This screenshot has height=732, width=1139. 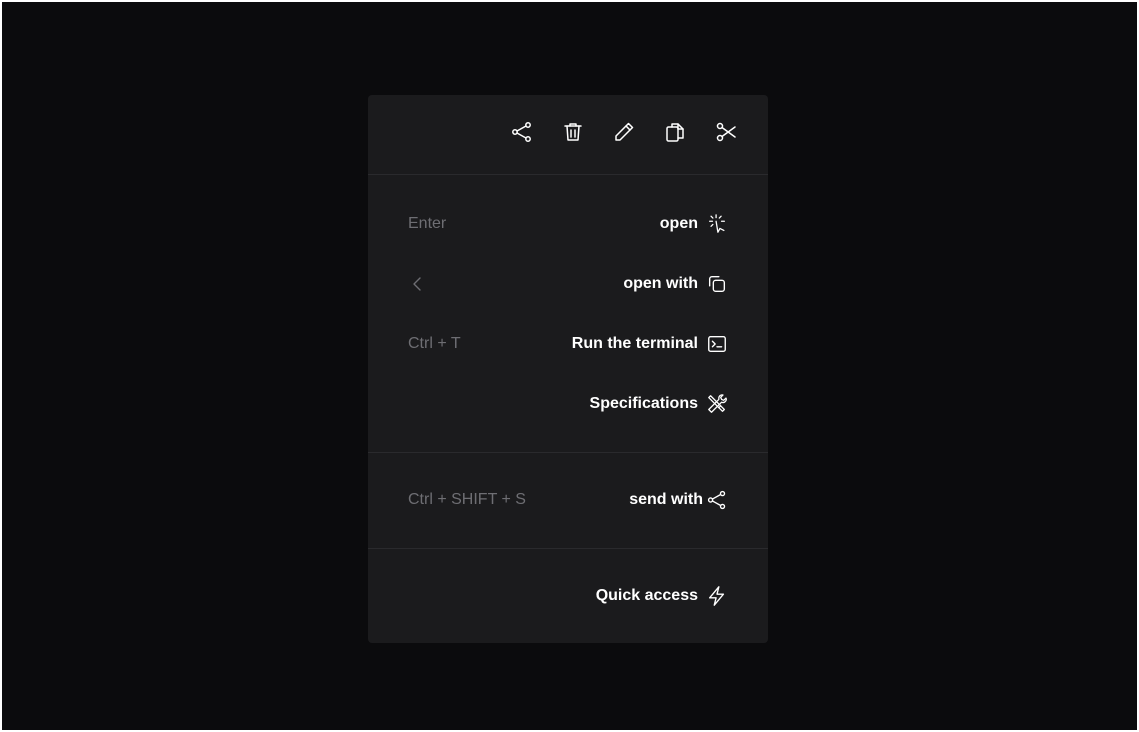 I want to click on share-button, so click(x=522, y=132).